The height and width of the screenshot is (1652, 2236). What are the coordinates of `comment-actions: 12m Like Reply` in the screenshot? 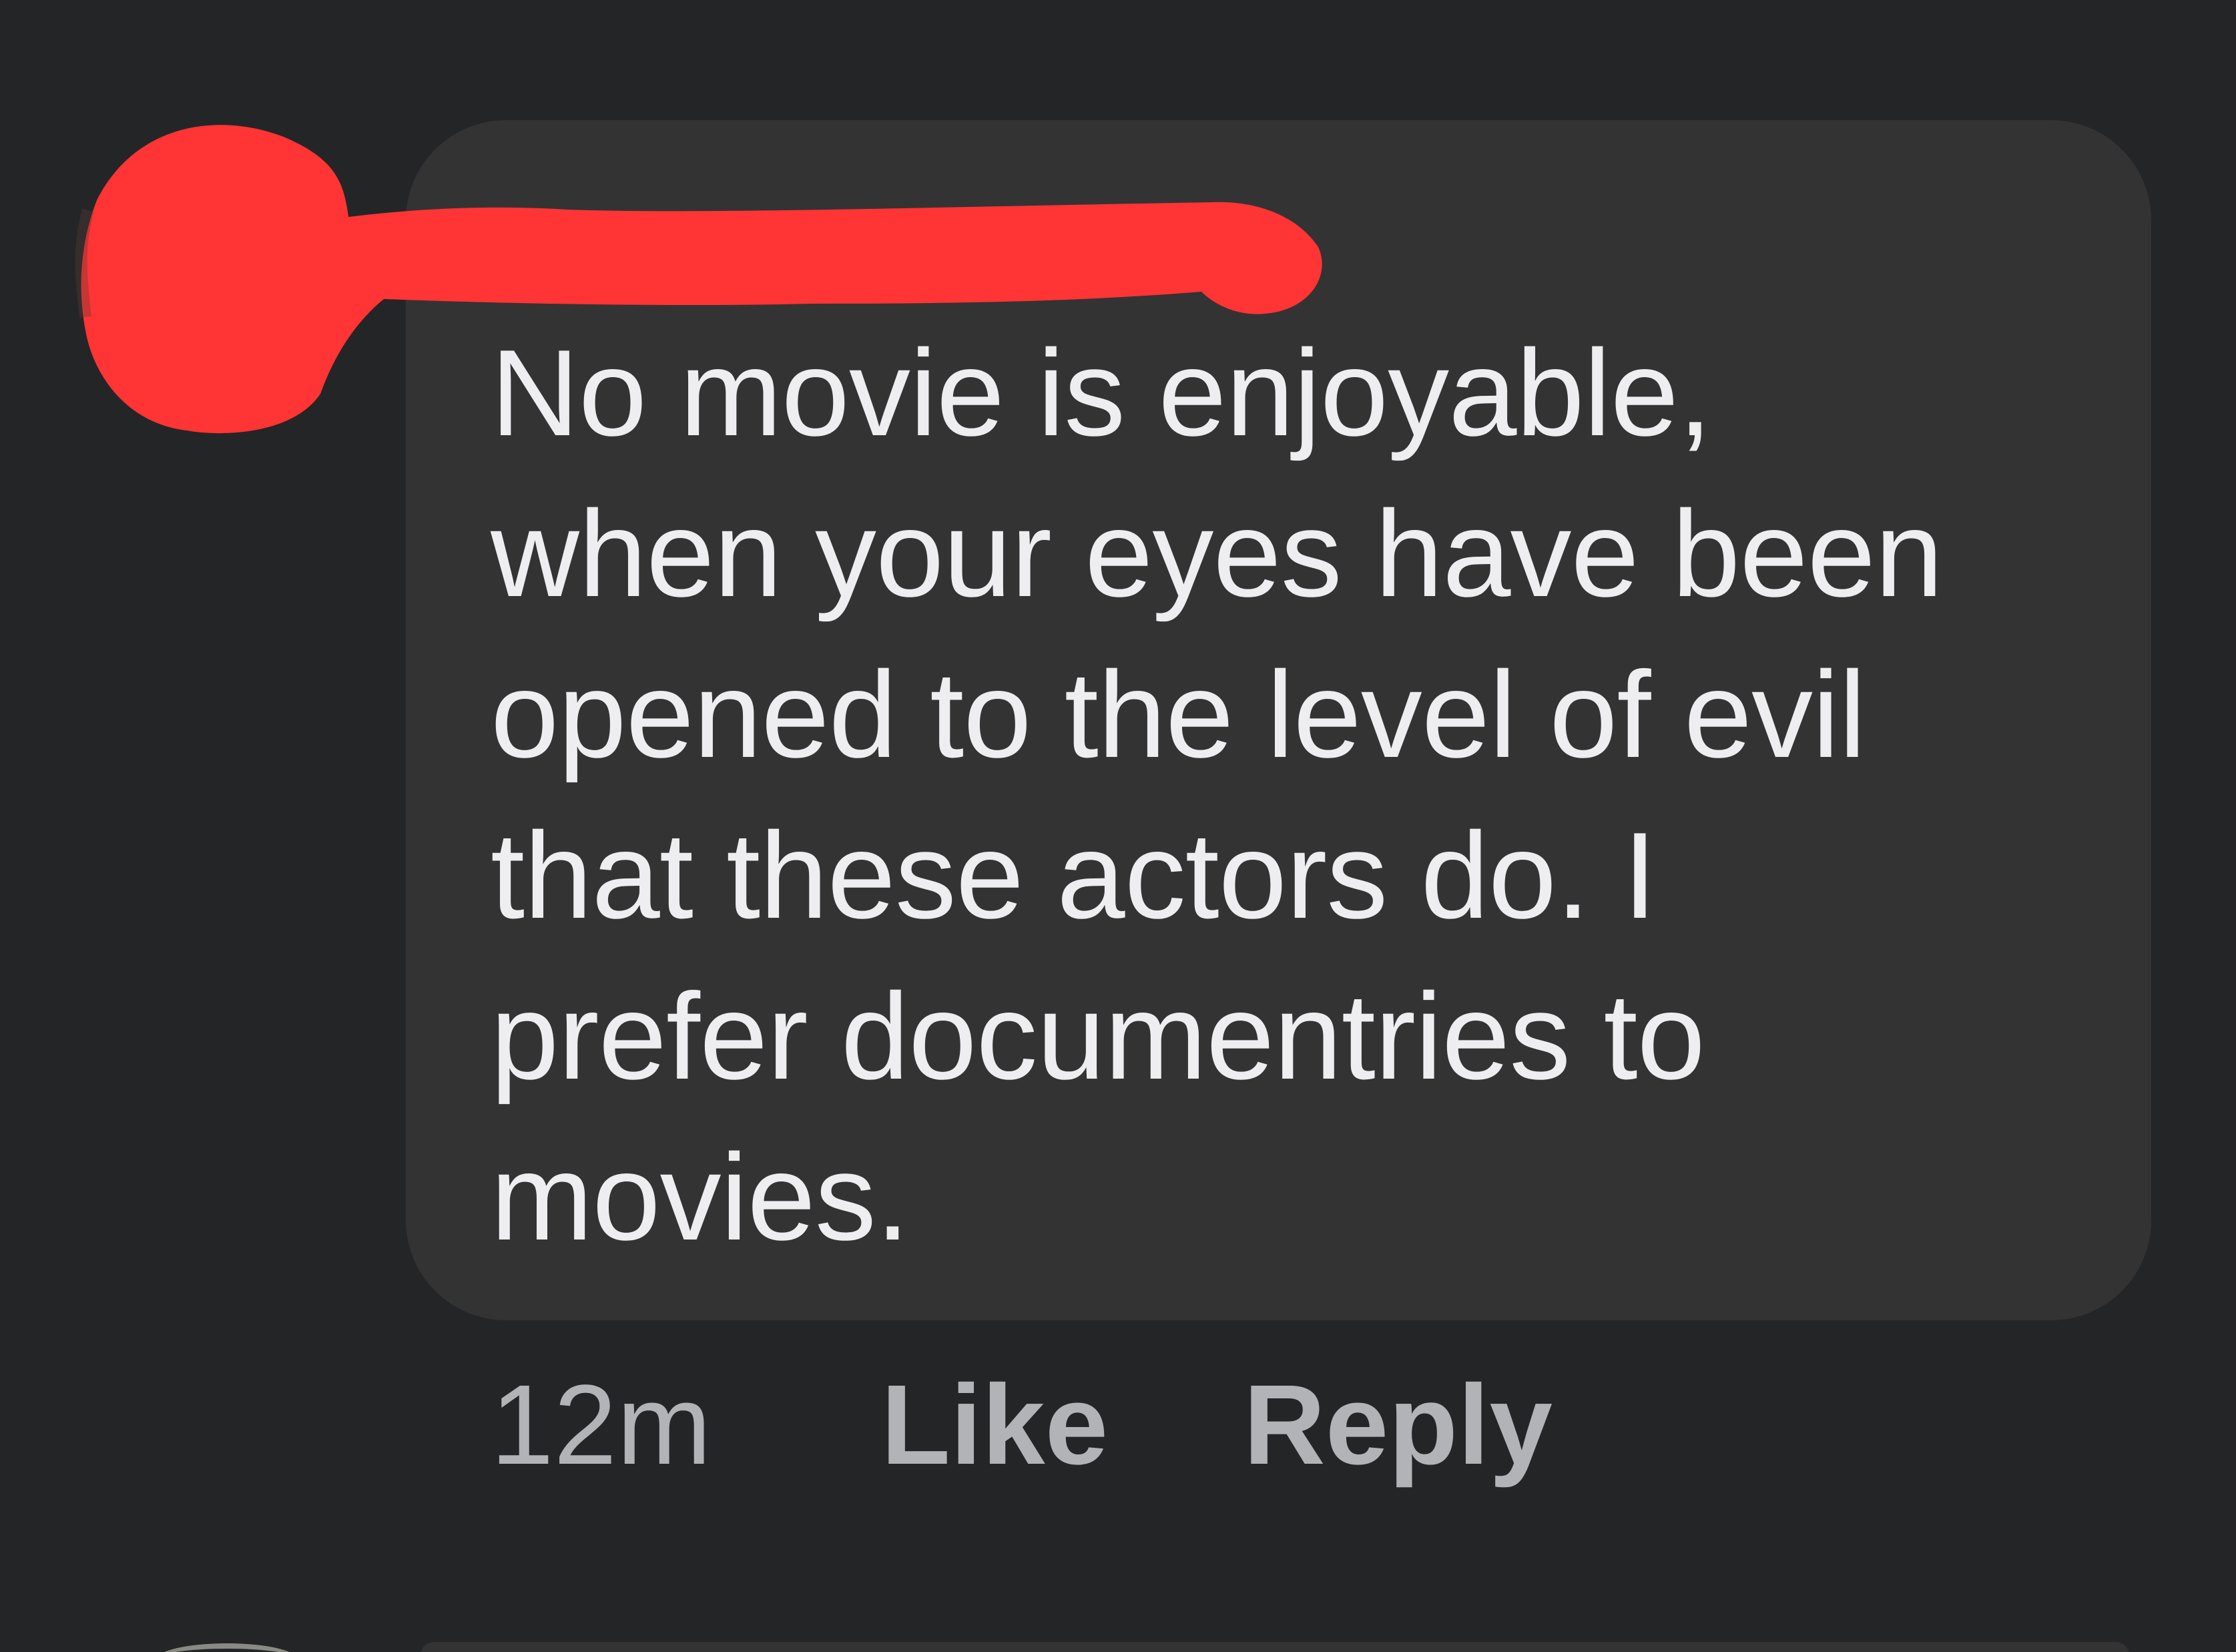 It's located at (1022, 1425).